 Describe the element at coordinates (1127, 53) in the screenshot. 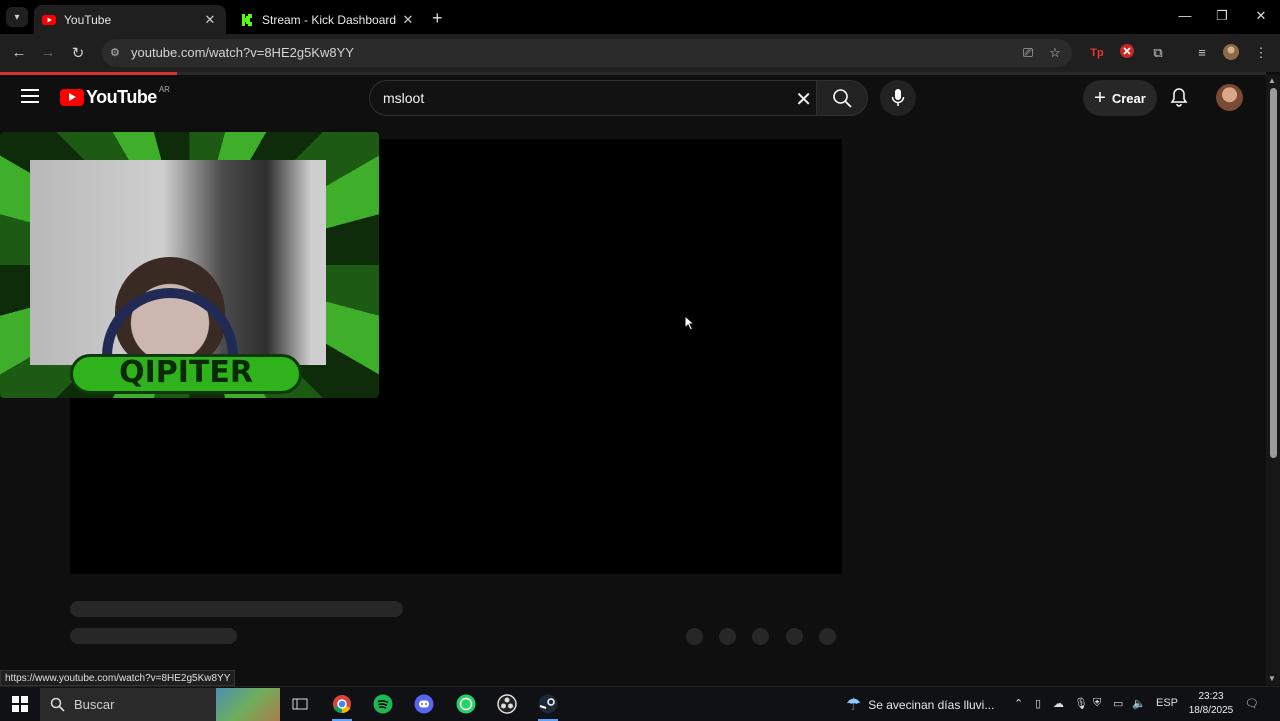

I see `extension-block-icon` at that location.